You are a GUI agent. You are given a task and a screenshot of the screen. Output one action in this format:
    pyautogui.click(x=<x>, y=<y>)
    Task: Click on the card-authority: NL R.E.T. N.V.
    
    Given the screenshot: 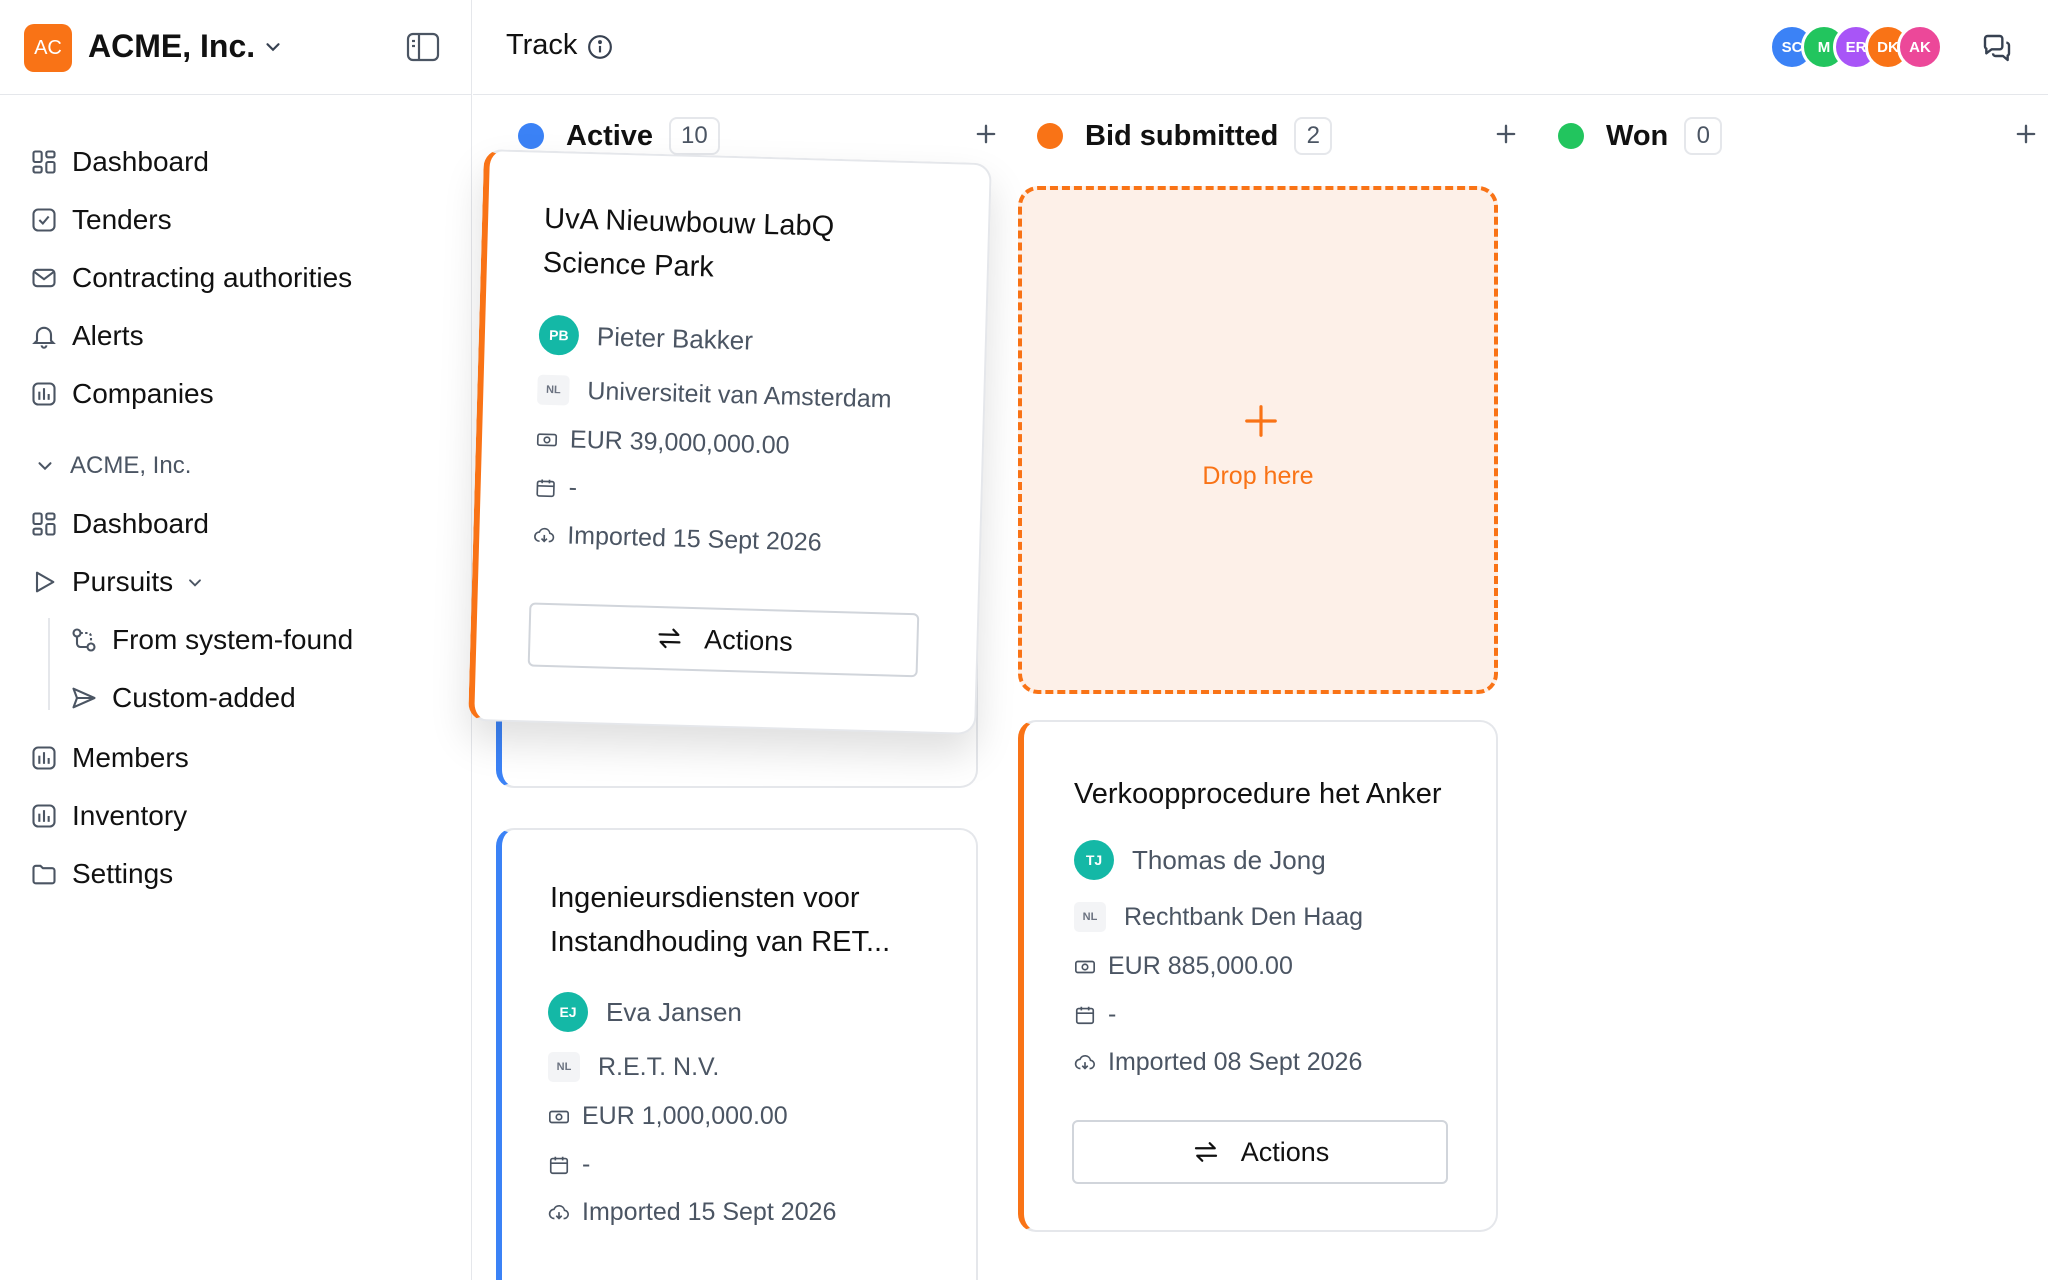 What is the action you would take?
    pyautogui.click(x=633, y=1067)
    